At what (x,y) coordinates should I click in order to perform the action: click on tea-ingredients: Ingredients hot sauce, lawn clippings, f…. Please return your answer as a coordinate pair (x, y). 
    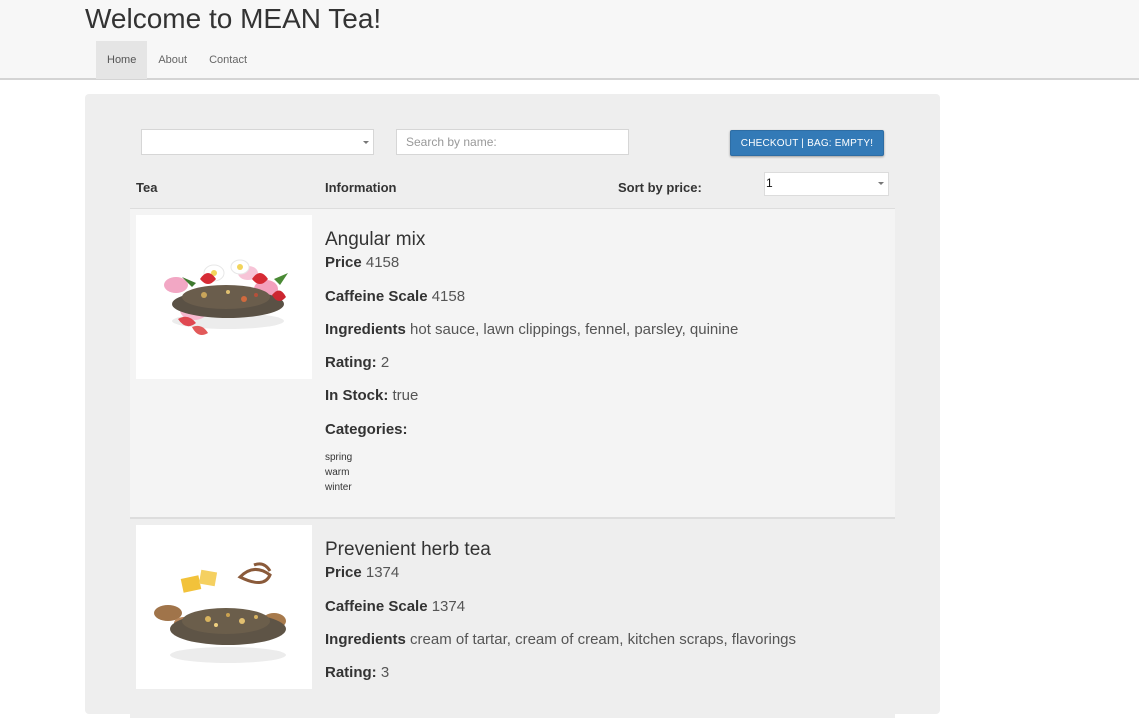
    Looking at the image, I should click on (531, 329).